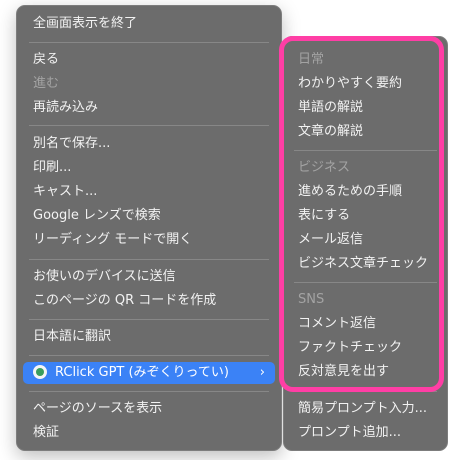  I want to click on submenu-item-counter-opinion: 反対意見を出す, so click(365, 372).